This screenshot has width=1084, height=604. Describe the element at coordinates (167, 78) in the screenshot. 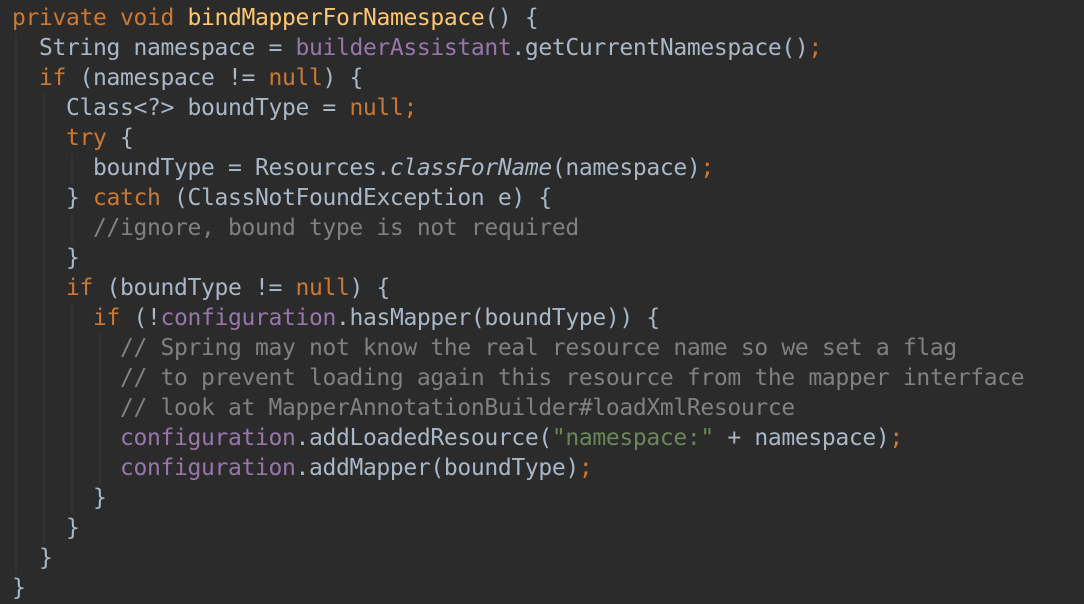

I see `code-token: (namespace !=` at that location.